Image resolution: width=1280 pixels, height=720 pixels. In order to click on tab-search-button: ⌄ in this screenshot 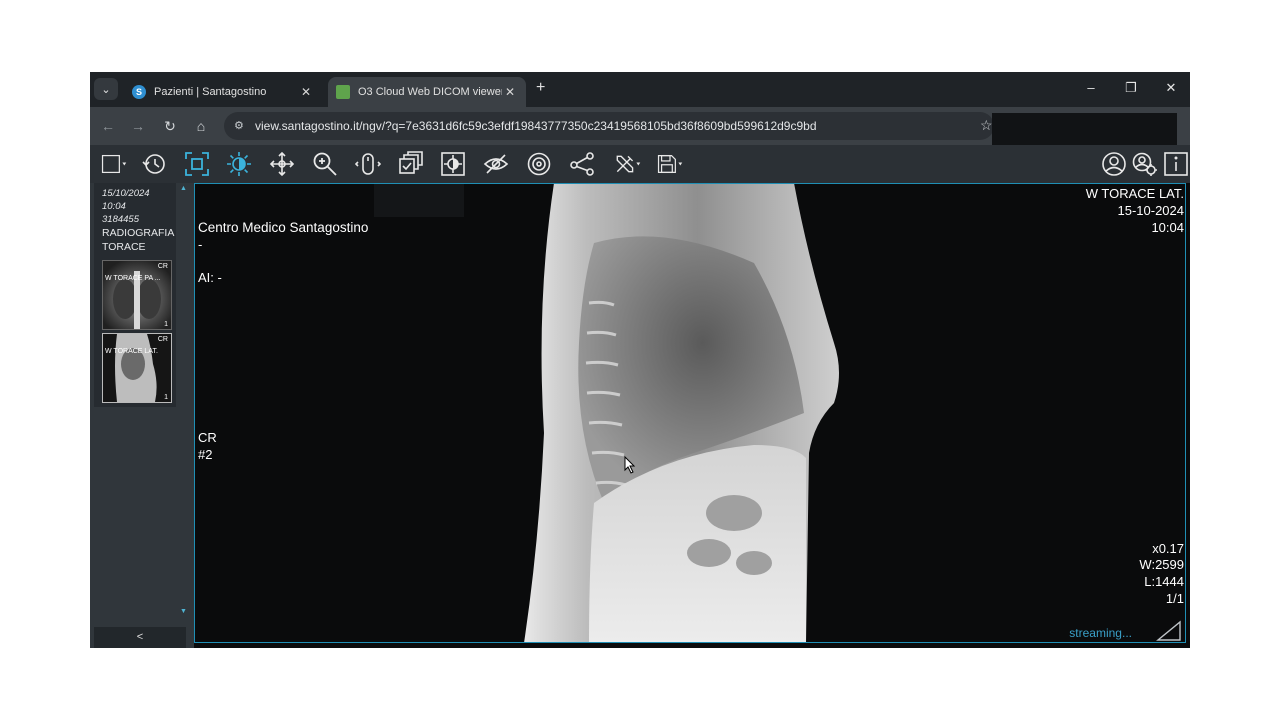, I will do `click(106, 89)`.